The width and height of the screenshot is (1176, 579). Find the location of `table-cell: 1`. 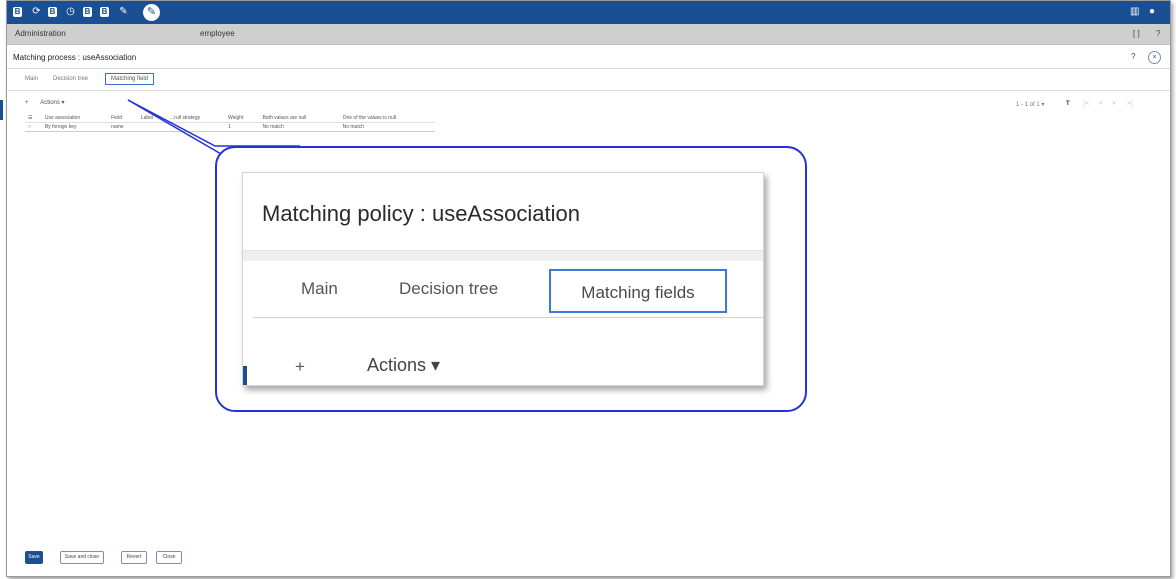

table-cell: 1 is located at coordinates (229, 127).